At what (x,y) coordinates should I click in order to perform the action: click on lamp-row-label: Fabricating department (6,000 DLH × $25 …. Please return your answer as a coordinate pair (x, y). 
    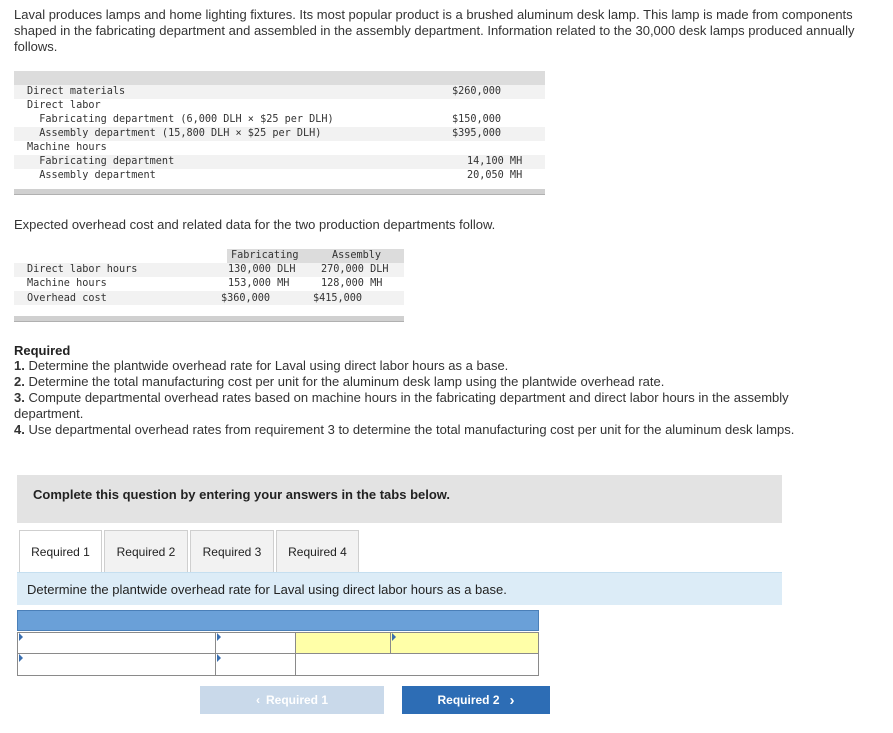
    Looking at the image, I should click on (180, 119).